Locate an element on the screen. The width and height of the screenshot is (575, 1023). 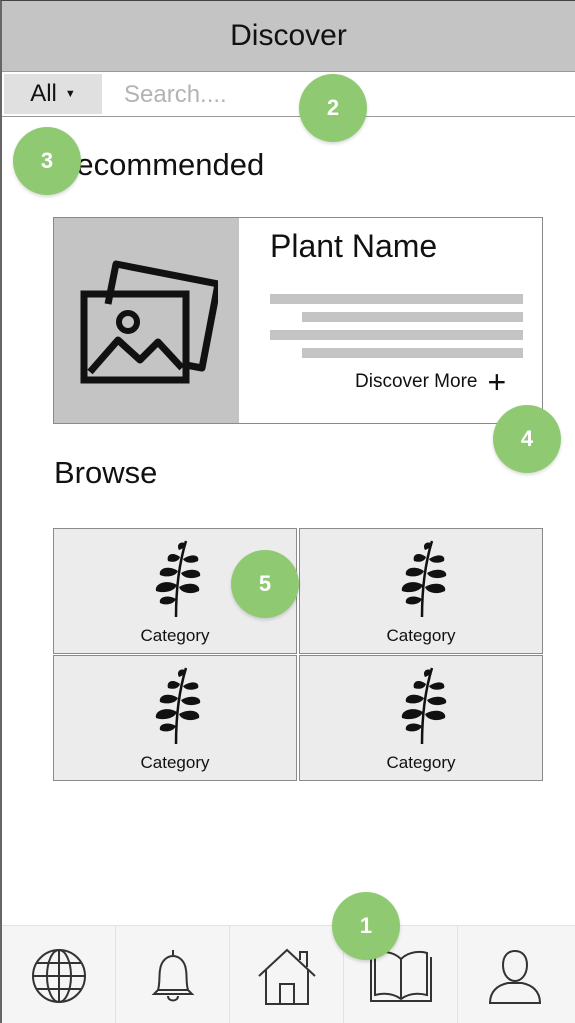
header: Discover is located at coordinates (288, 36).